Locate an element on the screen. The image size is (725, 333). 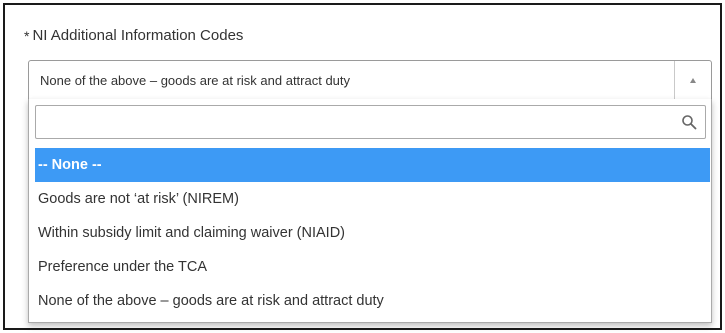
option-tca-preference: Preference under the TCA is located at coordinates (372, 267).